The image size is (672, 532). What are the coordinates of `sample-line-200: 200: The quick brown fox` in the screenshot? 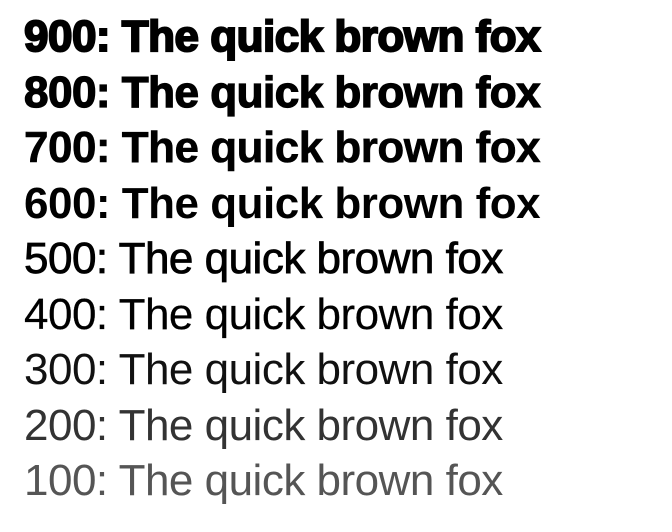 It's located at (263, 425).